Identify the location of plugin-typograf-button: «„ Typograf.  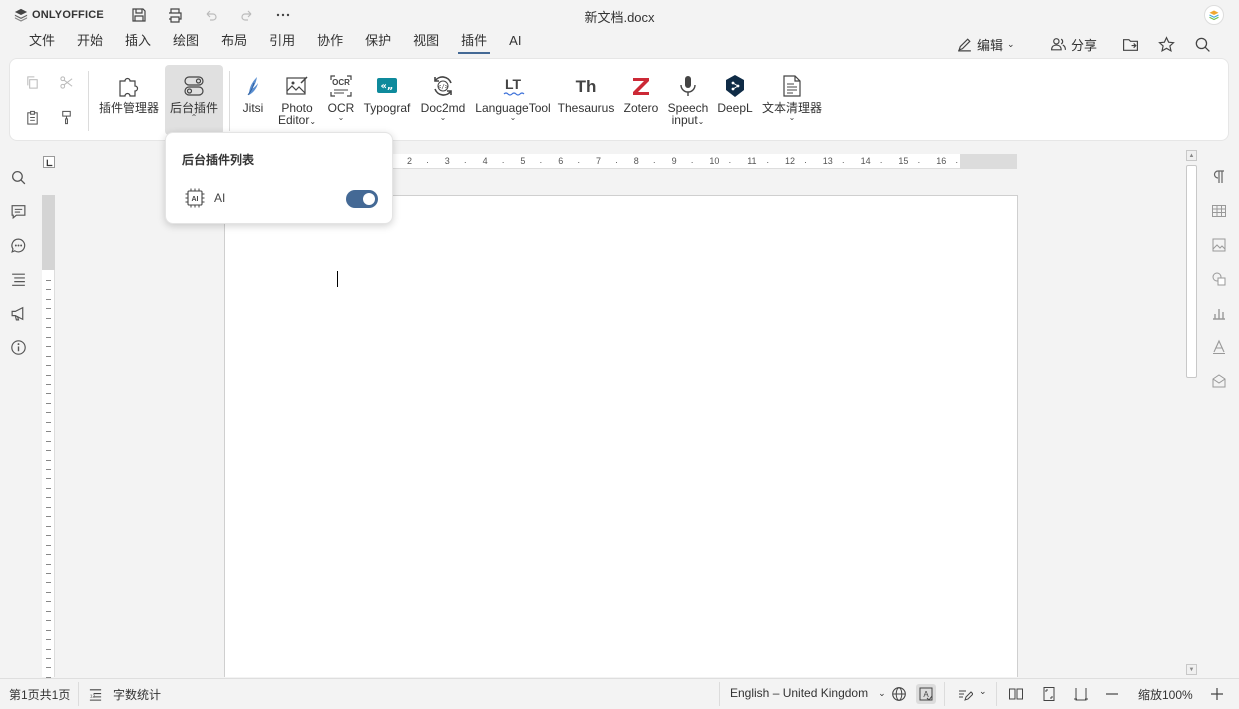
(387, 100).